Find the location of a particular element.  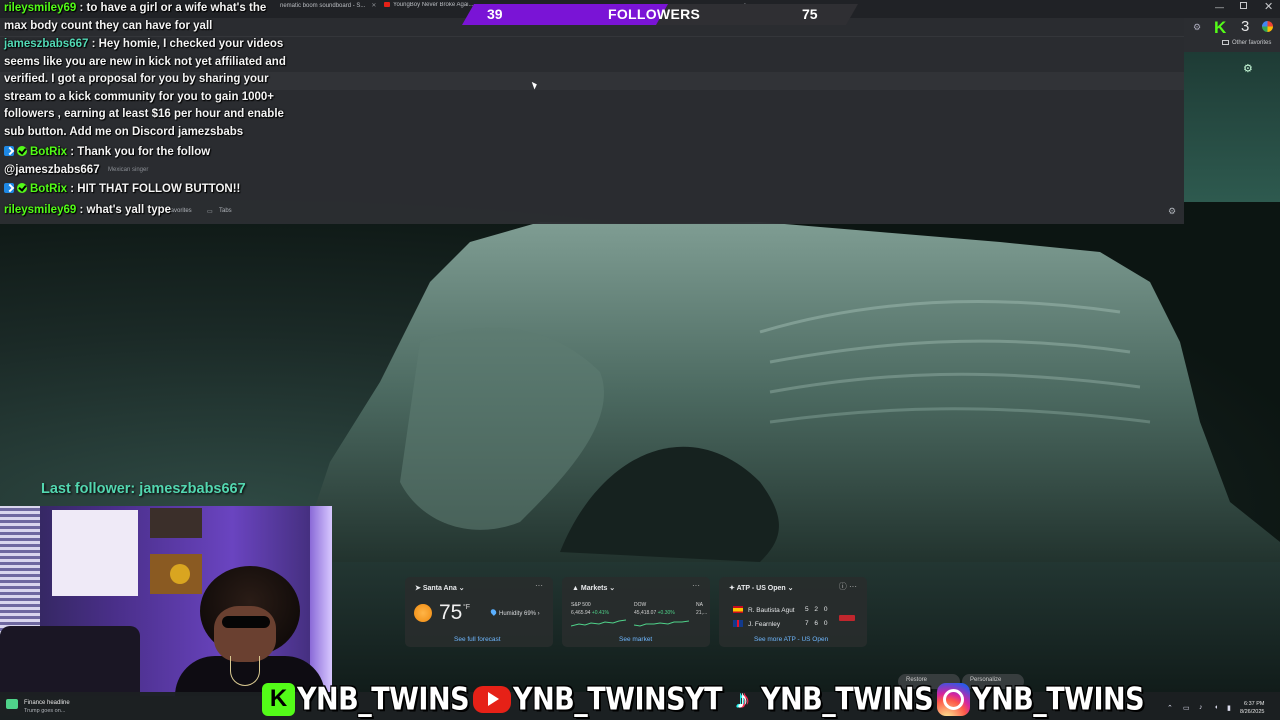

atp-title-label: ATP - US Open is located at coordinates (761, 588).